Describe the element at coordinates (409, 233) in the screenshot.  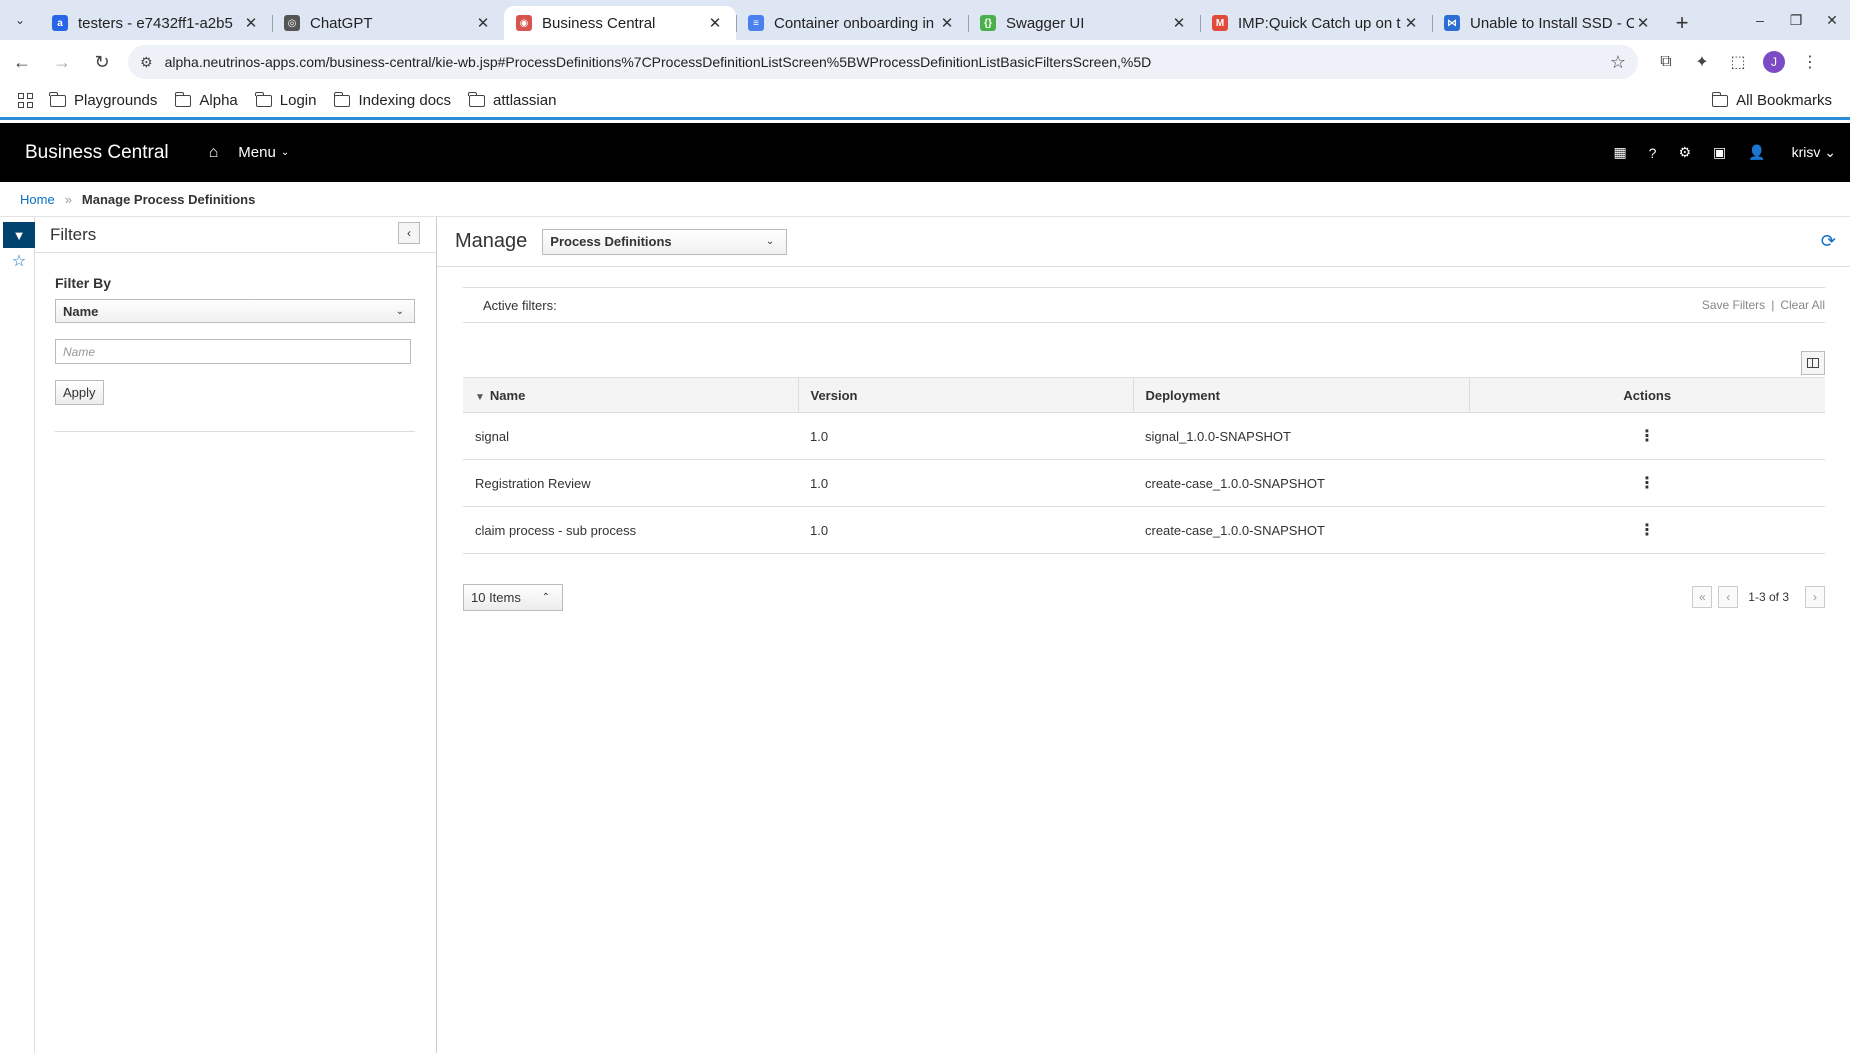
I see `collapse-panel-button: ‹` at that location.